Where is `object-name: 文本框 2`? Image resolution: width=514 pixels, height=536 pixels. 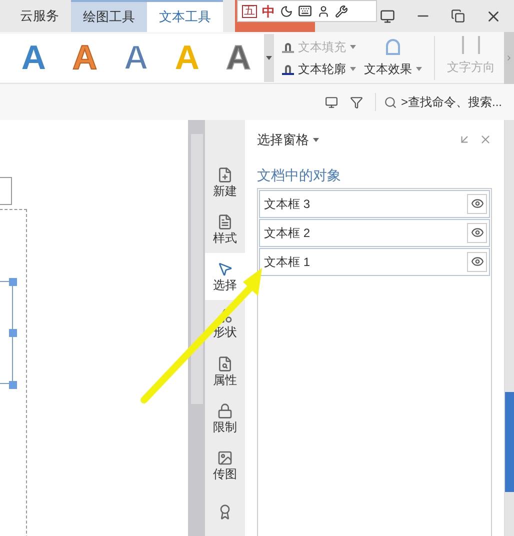 object-name: 文本框 2 is located at coordinates (287, 233).